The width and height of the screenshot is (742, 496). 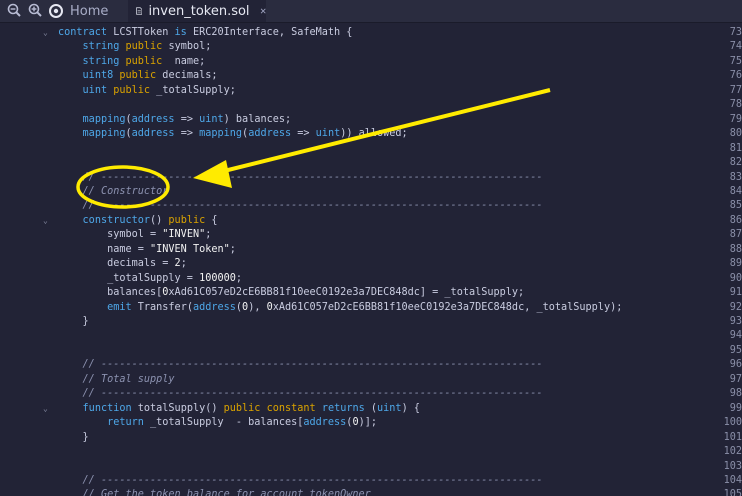 I want to click on code-line: 97 // Total supply, so click(x=371, y=380).